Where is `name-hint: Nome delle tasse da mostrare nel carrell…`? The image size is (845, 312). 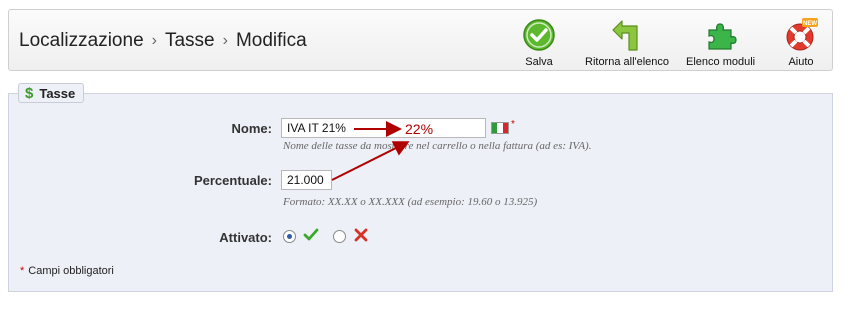
name-hint: Nome delle tasse da mostrare nel carrell… is located at coordinates (437, 146).